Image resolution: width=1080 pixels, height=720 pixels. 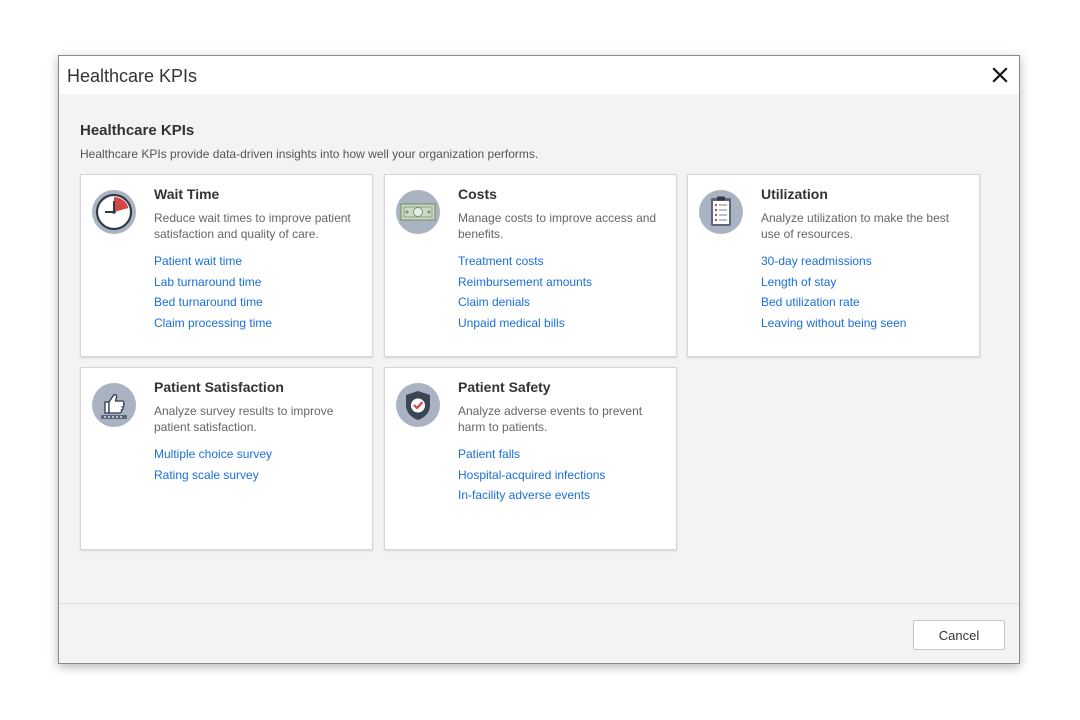 I want to click on link-bed-turnaround-time: Bed turnaround time, so click(x=258, y=302).